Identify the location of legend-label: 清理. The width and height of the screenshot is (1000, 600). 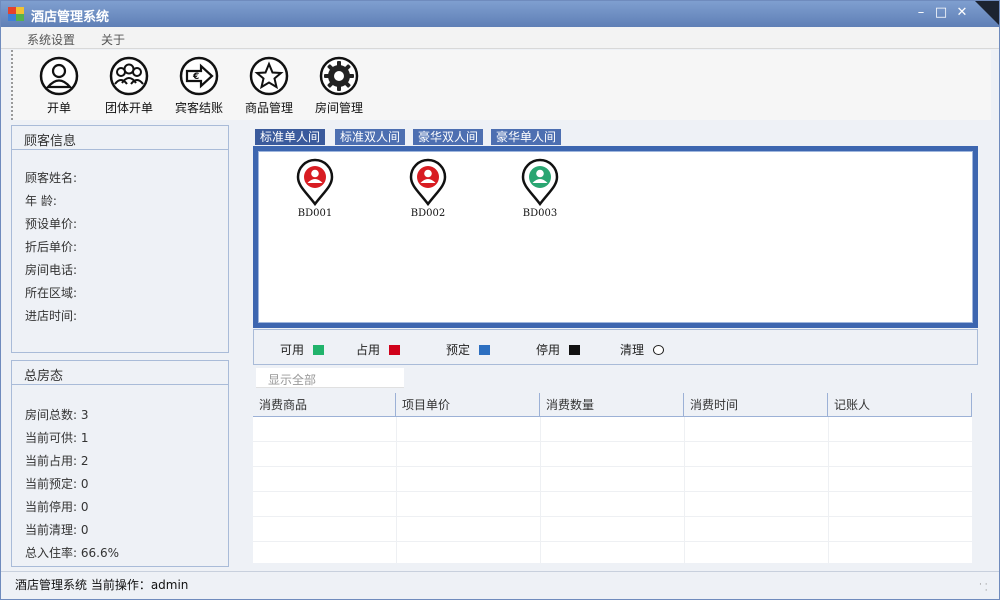
(632, 350).